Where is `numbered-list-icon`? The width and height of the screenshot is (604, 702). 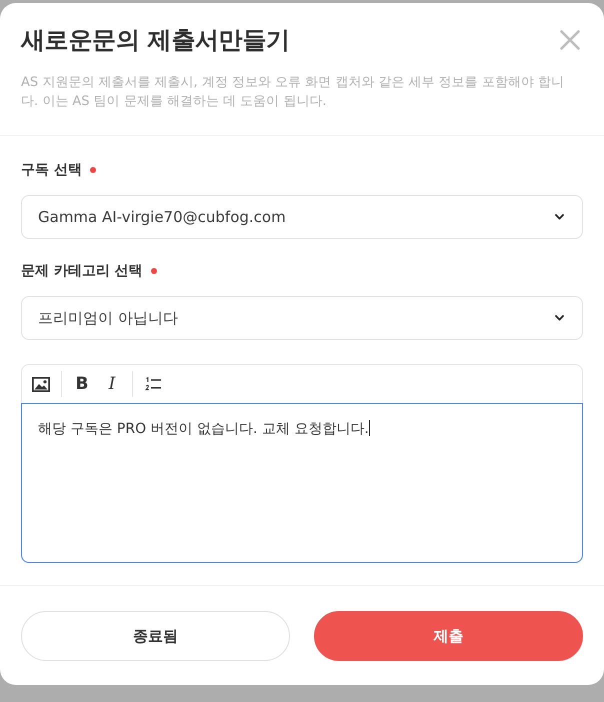
numbered-list-icon is located at coordinates (153, 384).